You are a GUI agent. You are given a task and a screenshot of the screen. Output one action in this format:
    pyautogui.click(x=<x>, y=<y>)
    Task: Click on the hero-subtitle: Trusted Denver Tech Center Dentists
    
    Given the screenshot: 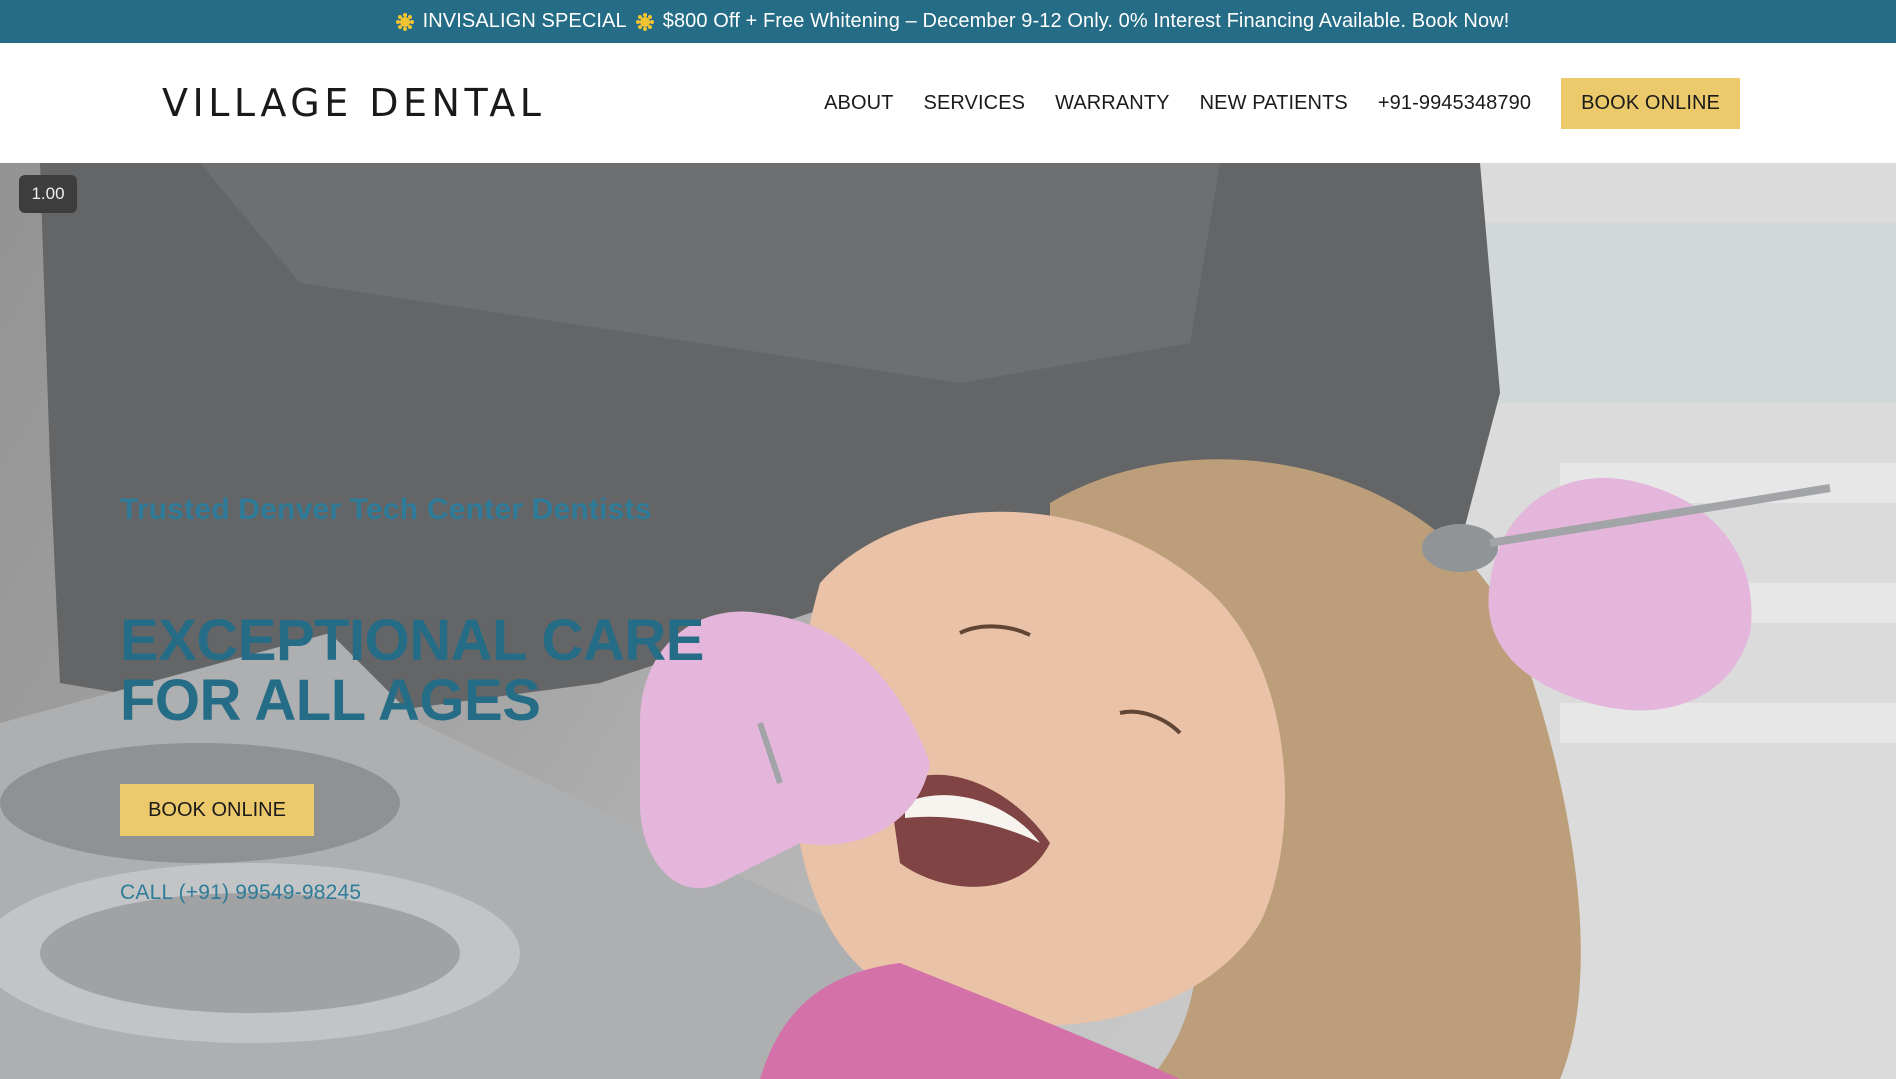 What is the action you would take?
    pyautogui.click(x=386, y=509)
    